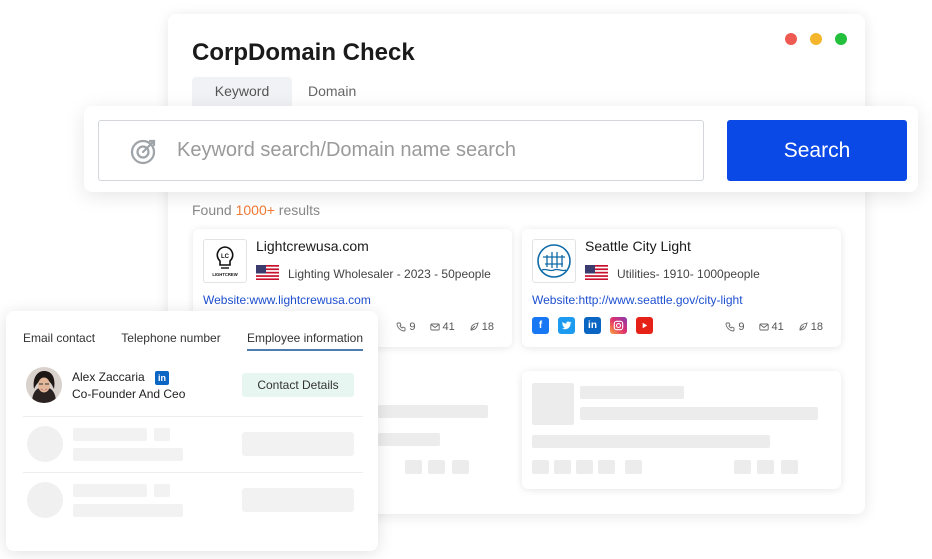 Image resolution: width=932 pixels, height=559 pixels. What do you see at coordinates (297, 210) in the screenshot?
I see `results-suffix: results` at bounding box center [297, 210].